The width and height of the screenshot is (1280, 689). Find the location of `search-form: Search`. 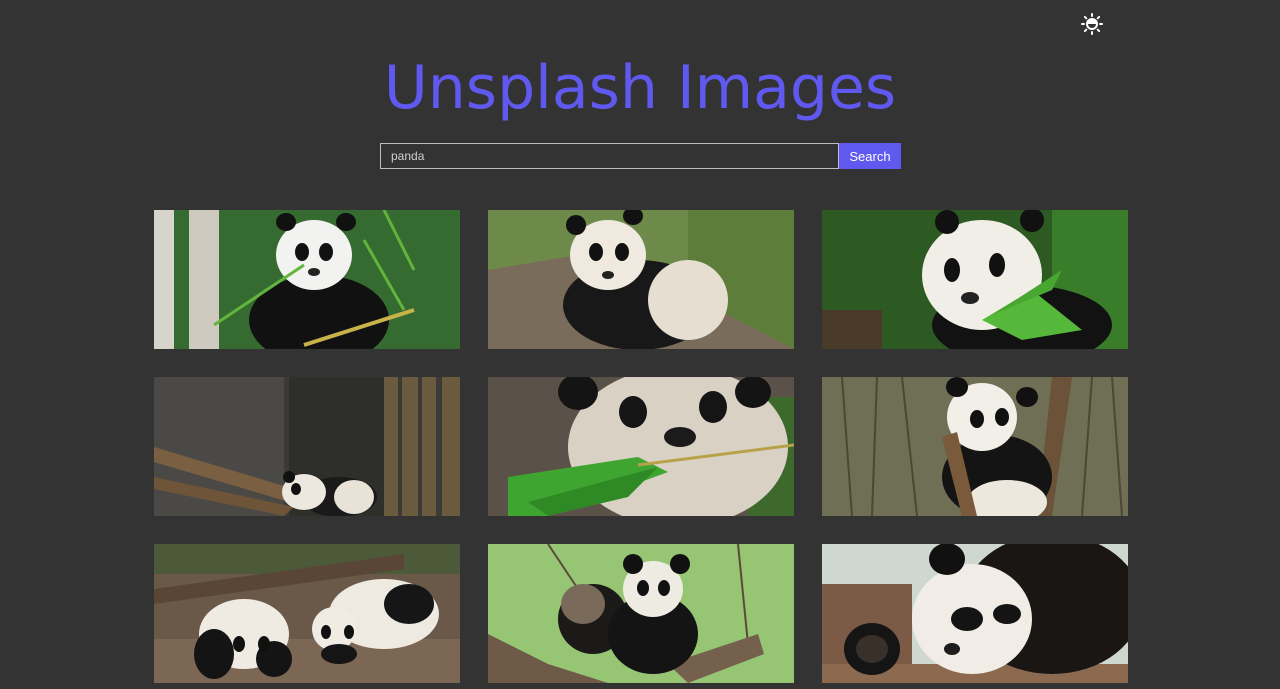

search-form: Search is located at coordinates (640, 156).